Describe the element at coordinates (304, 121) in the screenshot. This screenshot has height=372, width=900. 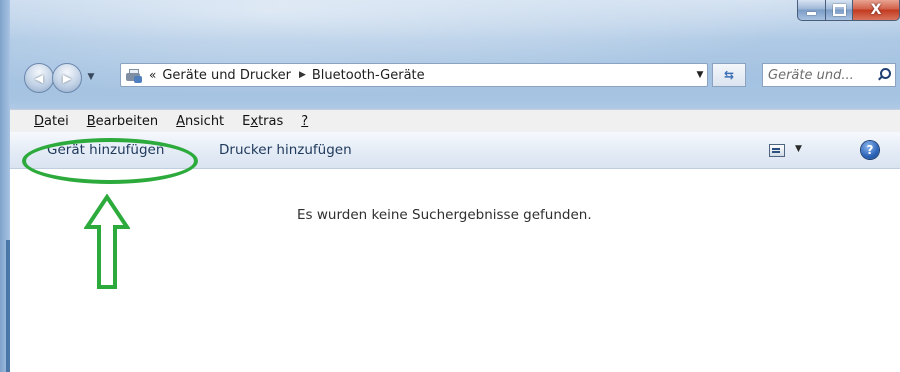
I see `menu-help: ?` at that location.